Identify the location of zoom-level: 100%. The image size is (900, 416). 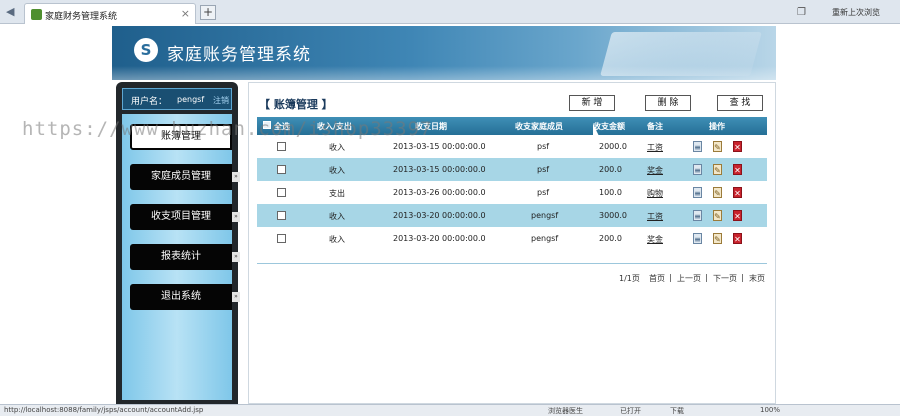
(770, 410).